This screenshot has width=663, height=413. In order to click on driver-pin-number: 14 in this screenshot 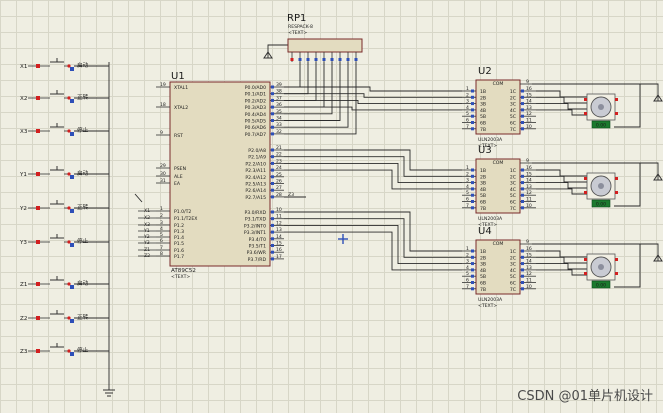, I will do `click(529, 102)`.